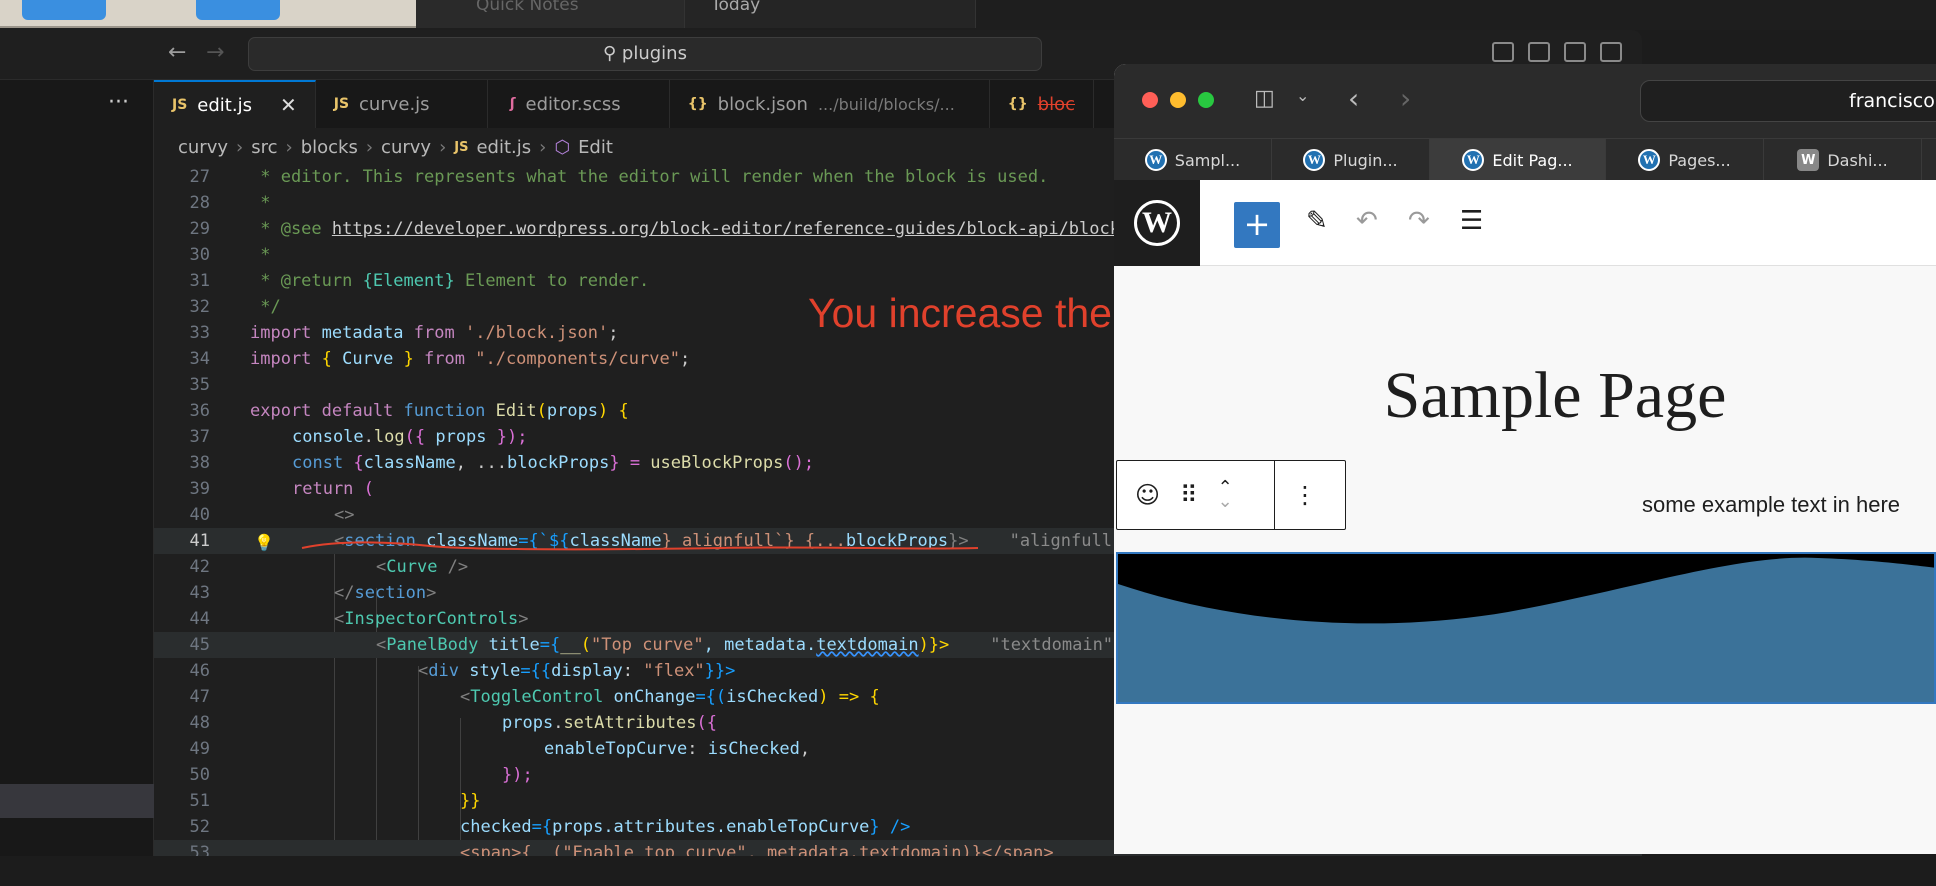  What do you see at coordinates (645, 54) in the screenshot?
I see `command-center-search: ⚲ plugins` at bounding box center [645, 54].